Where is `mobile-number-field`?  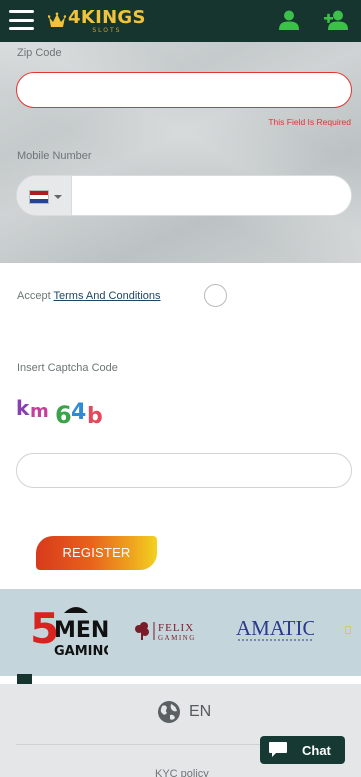
mobile-number-field is located at coordinates (184, 195).